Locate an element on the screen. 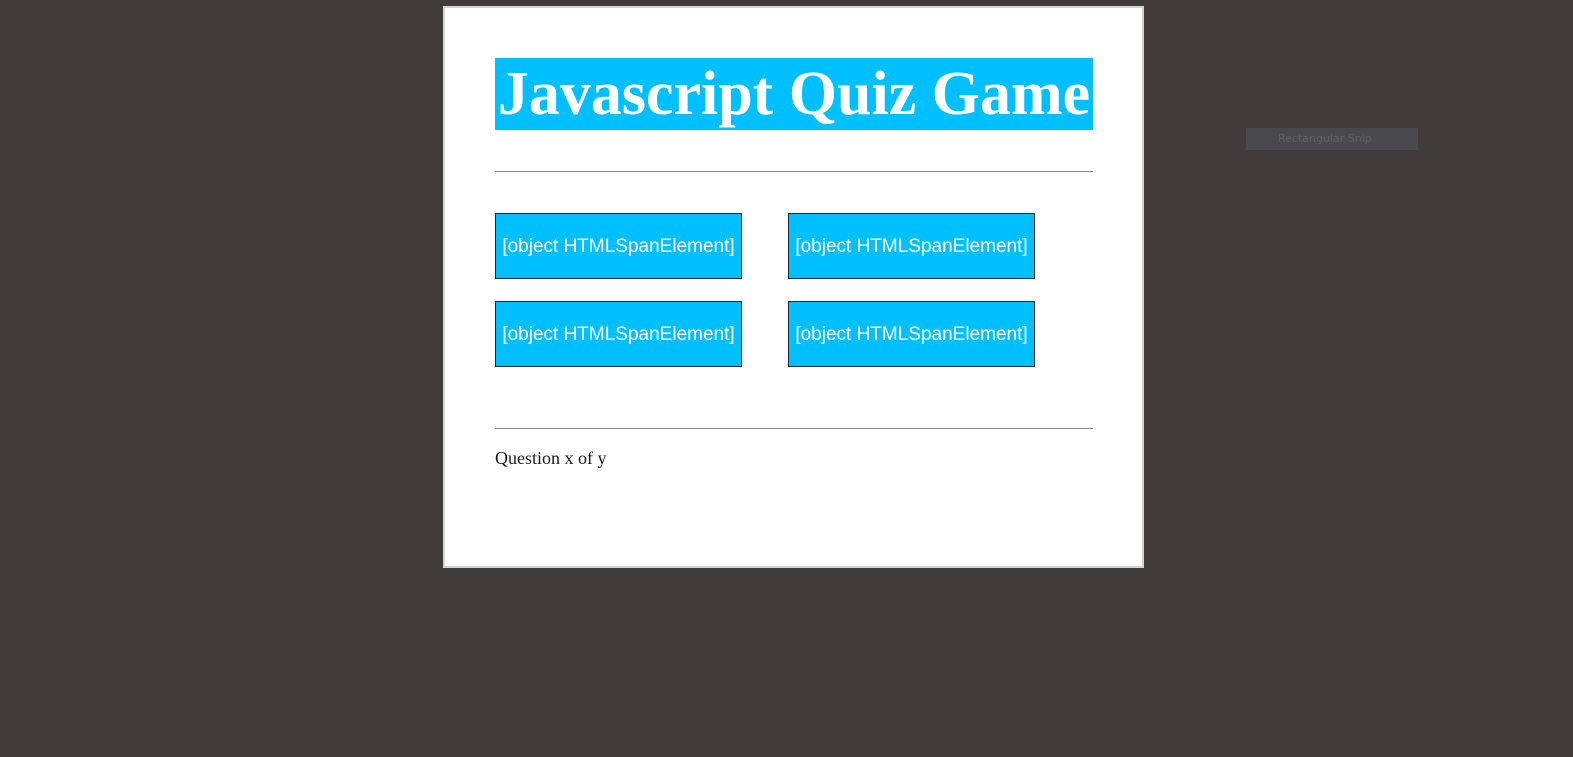 This screenshot has height=757, width=1573. top-divider is located at coordinates (794, 171).